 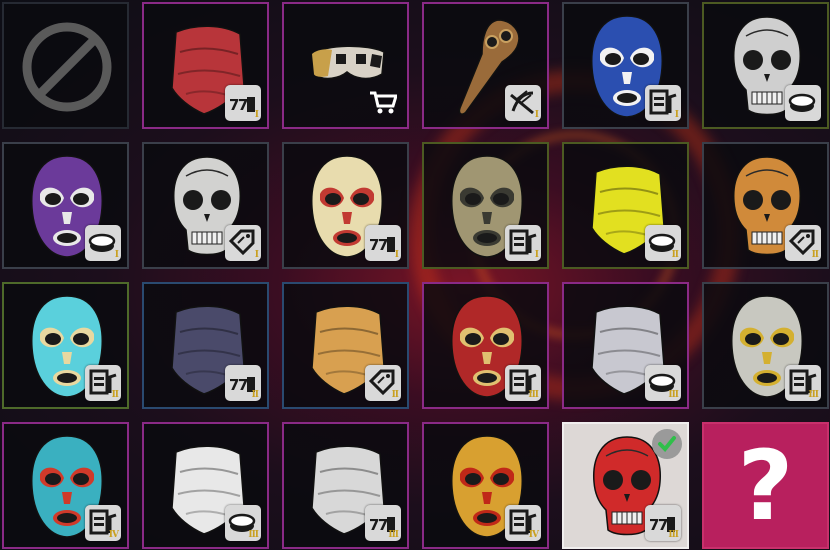 What do you see at coordinates (667, 444) in the screenshot?
I see `checkmark-icon` at bounding box center [667, 444].